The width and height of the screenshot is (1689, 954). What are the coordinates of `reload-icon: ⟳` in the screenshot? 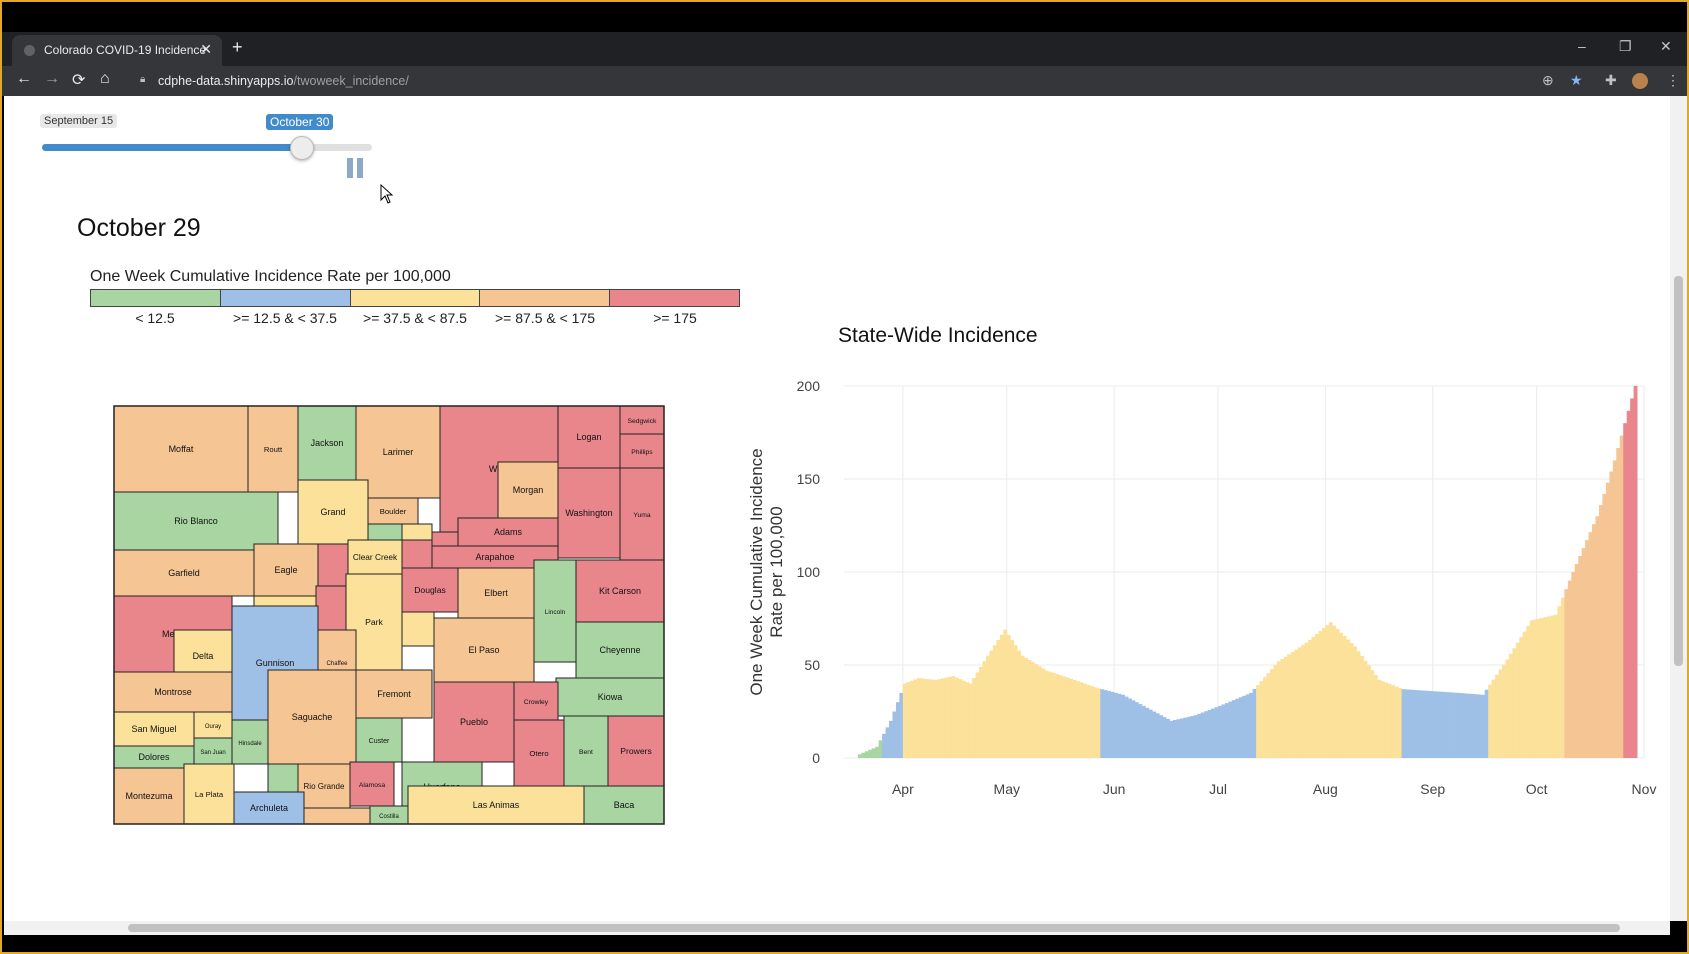 It's located at (78, 80).